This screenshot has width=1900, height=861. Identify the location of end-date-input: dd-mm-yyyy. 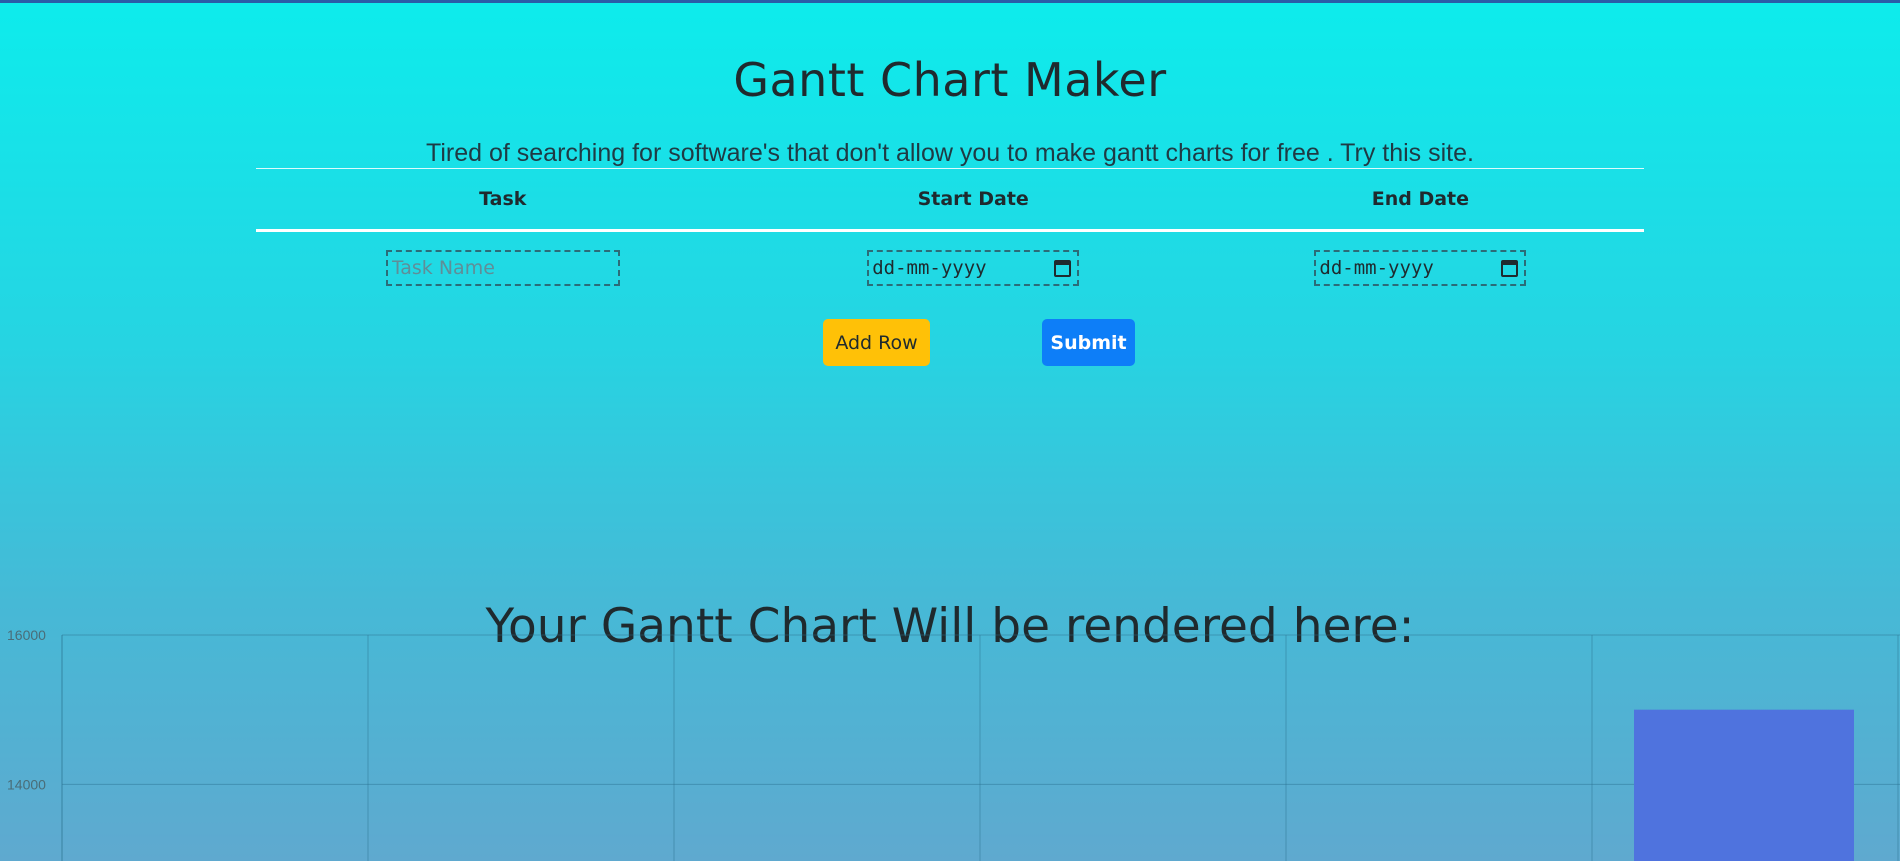
(1420, 268).